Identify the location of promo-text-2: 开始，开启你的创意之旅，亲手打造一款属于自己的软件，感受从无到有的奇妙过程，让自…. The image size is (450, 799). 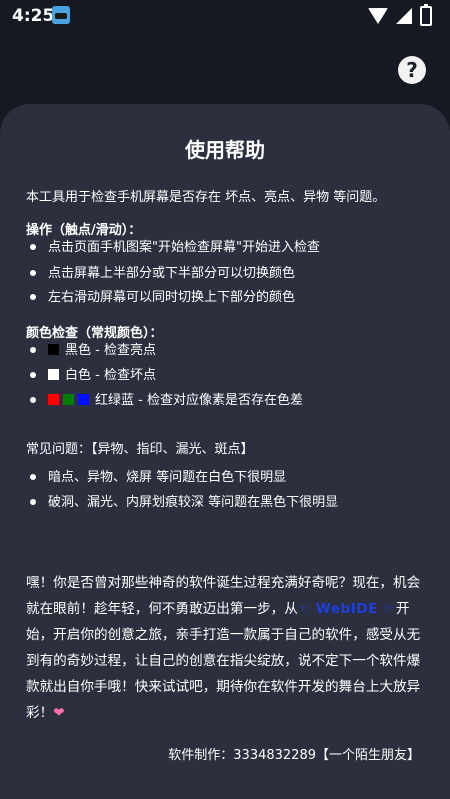
(223, 661).